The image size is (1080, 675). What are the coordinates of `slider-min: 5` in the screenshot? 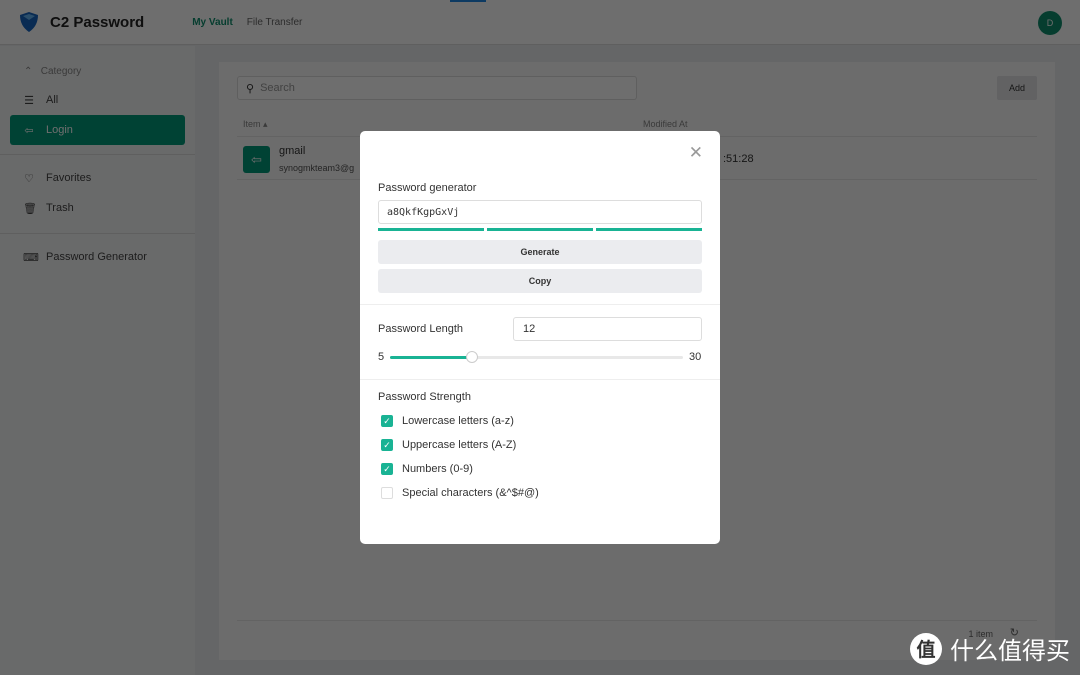 It's located at (381, 357).